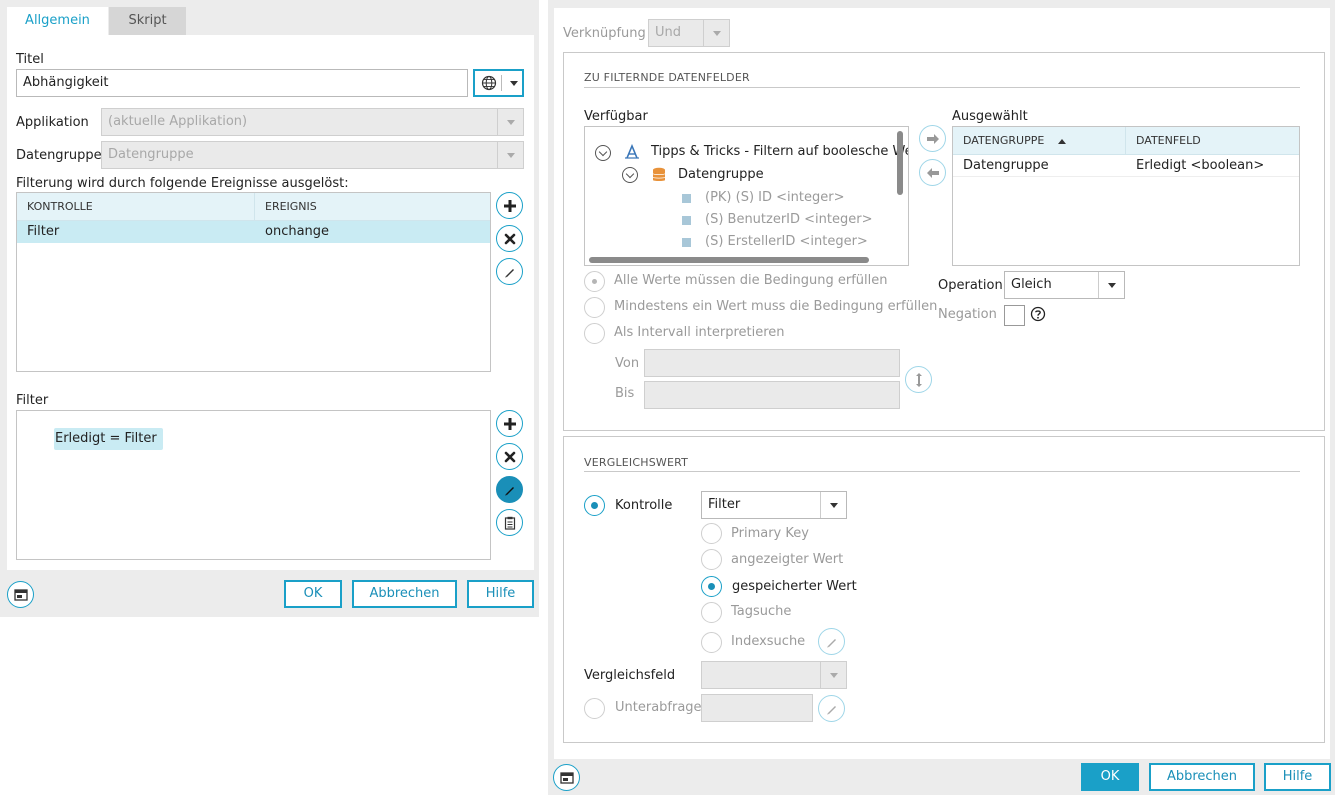 The height and width of the screenshot is (795, 1335). What do you see at coordinates (644, 505) in the screenshot?
I see `radio-kontrolle-label: Kontrolle` at bounding box center [644, 505].